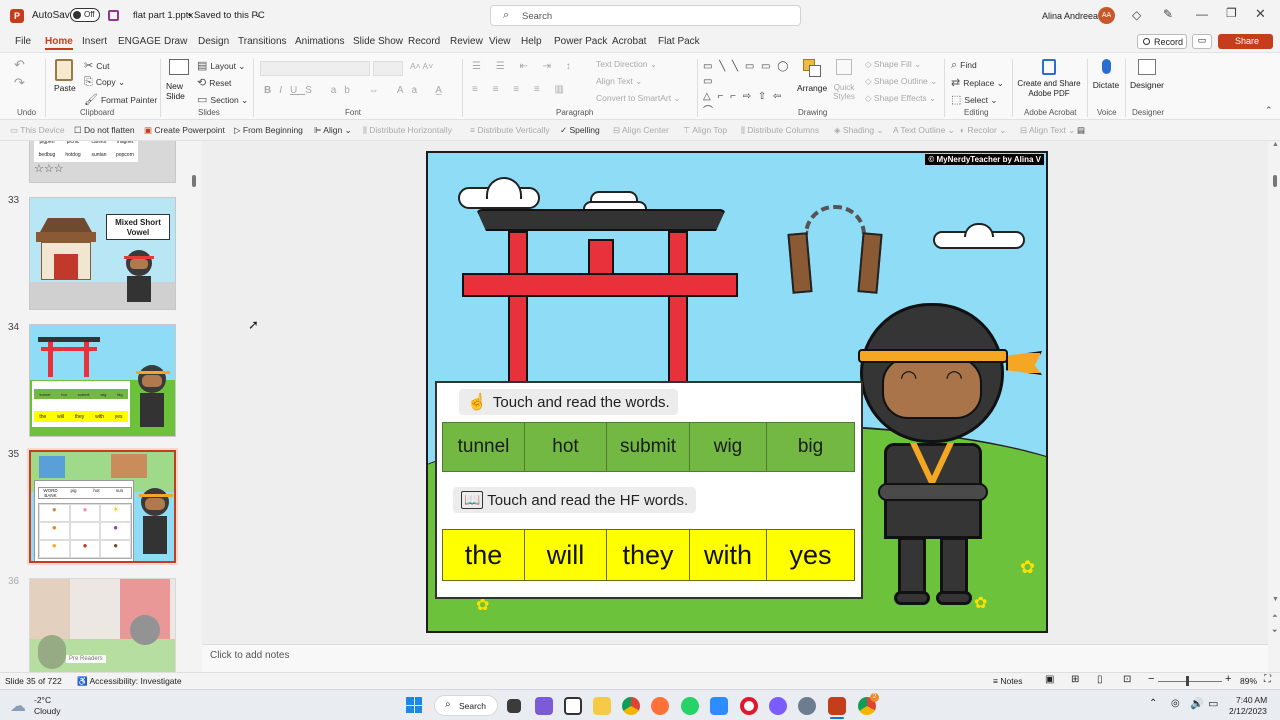 The image size is (1280, 720). Describe the element at coordinates (638, 98) in the screenshot. I see `convert-smartart-button: Convert to SmartArt ⌄` at that location.